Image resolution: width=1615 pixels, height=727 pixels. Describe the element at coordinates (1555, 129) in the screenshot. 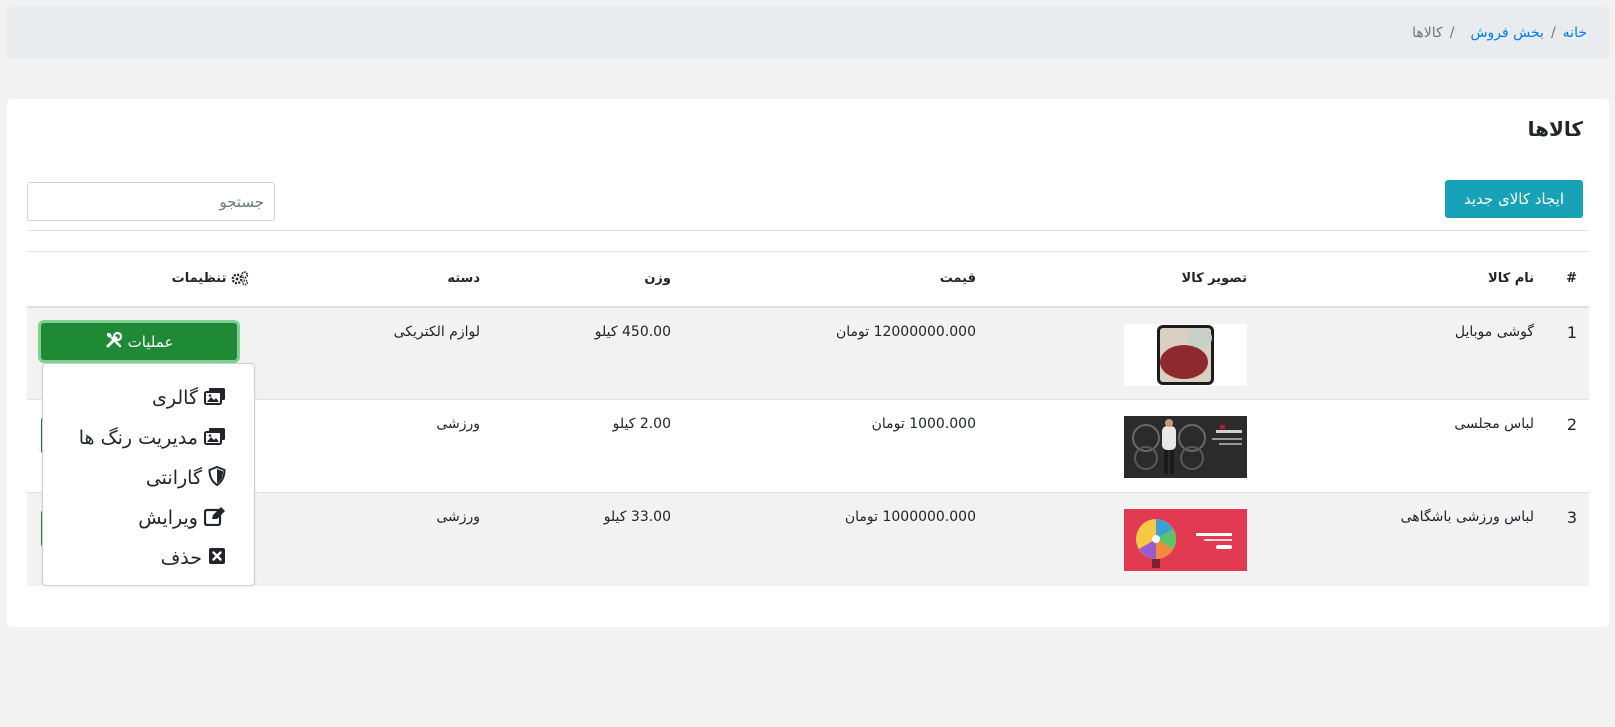

I see `page-title: کالاها` at that location.